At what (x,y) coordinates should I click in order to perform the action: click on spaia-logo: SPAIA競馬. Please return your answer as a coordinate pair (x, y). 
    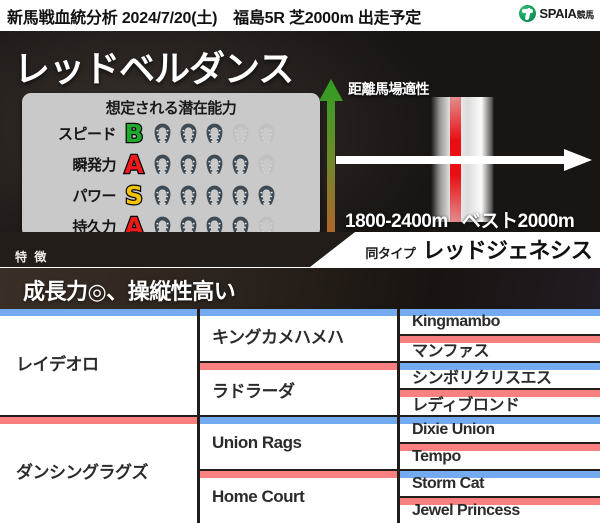
    Looking at the image, I should click on (556, 13).